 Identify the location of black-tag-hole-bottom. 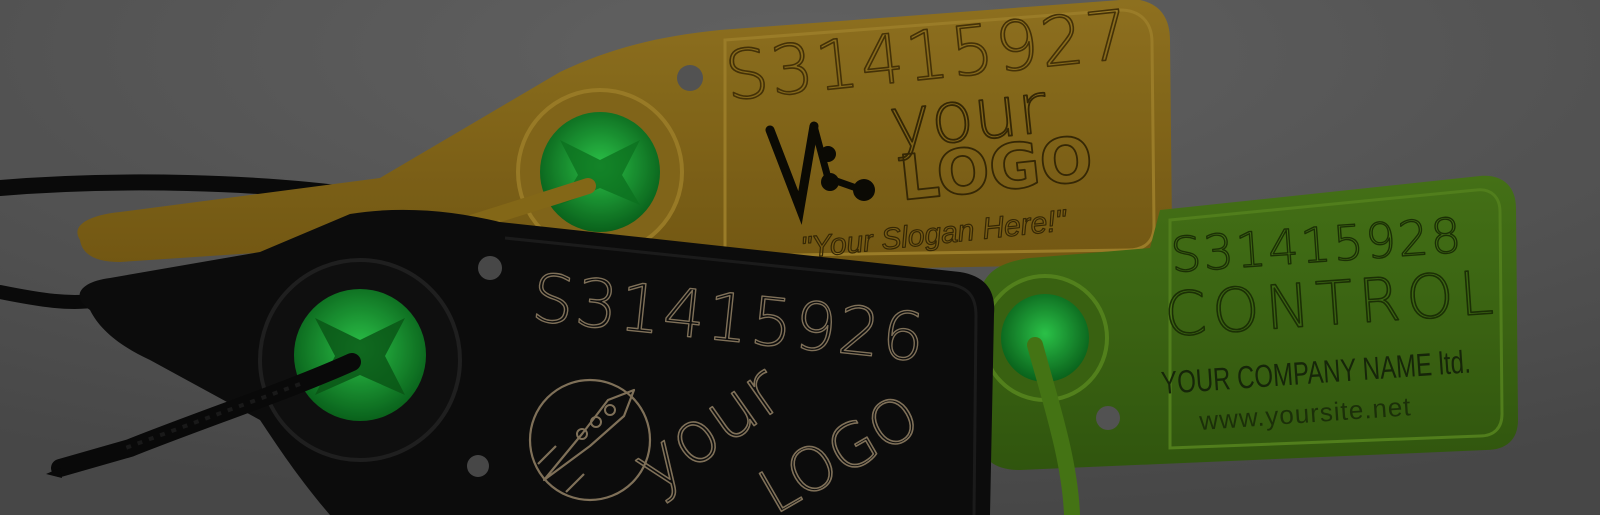
(478, 466).